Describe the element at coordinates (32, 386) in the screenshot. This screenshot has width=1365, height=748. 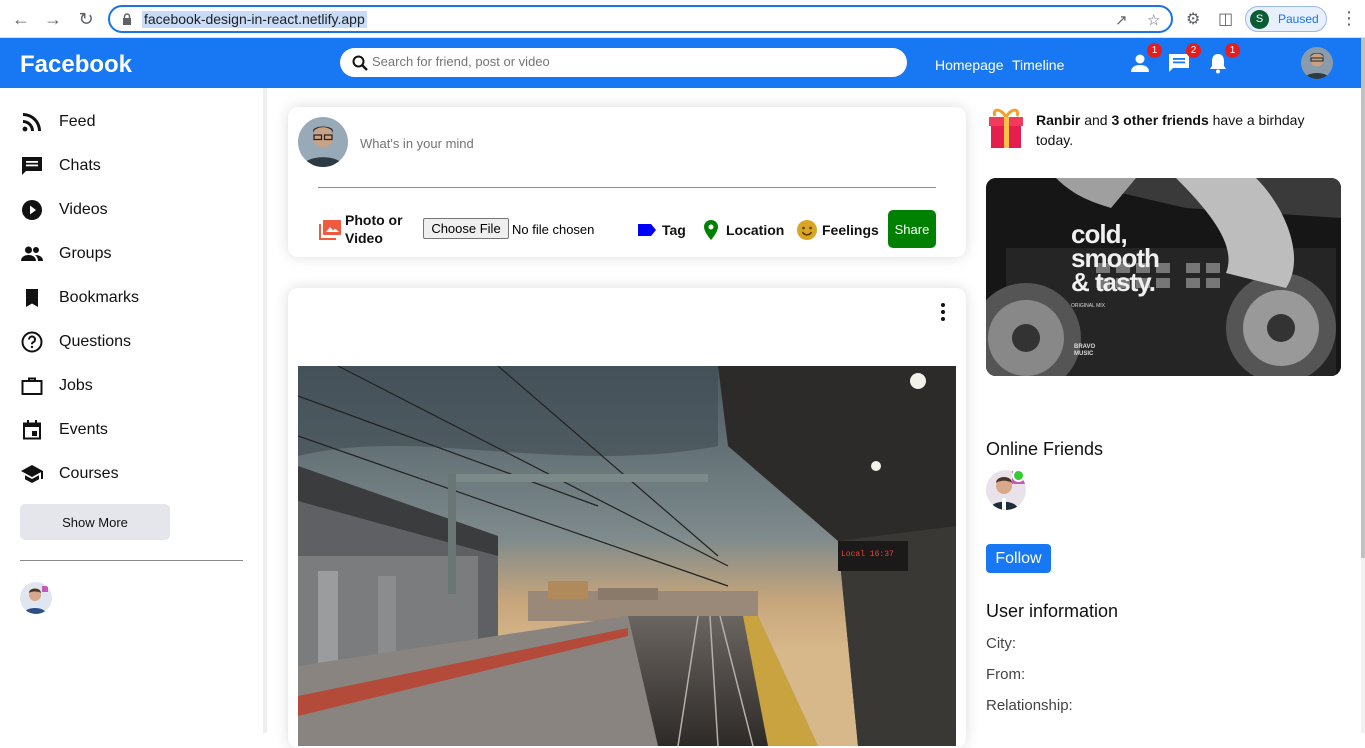
I see `briefcase-icon` at that location.